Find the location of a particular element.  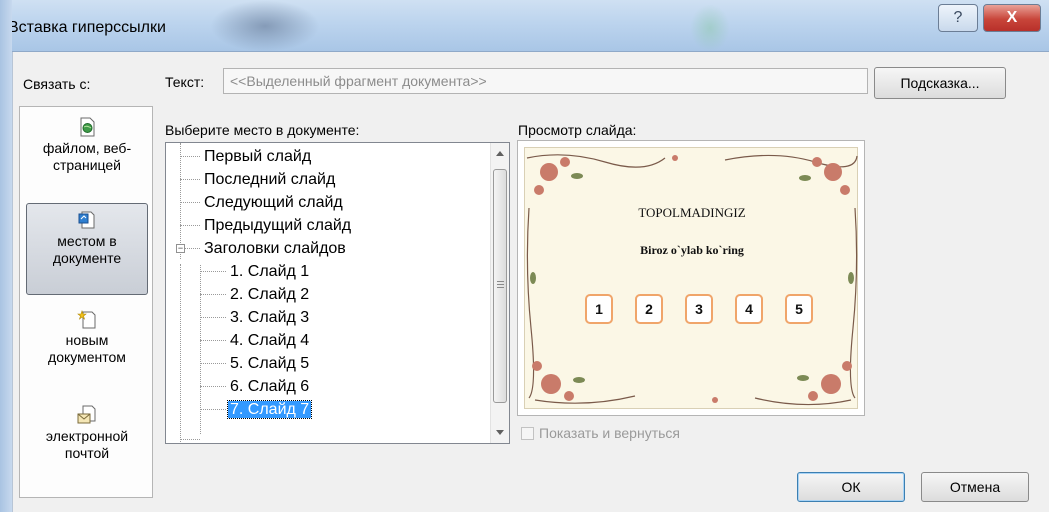

tree-item-slide: 5. Слайд 5 is located at coordinates (269, 363).